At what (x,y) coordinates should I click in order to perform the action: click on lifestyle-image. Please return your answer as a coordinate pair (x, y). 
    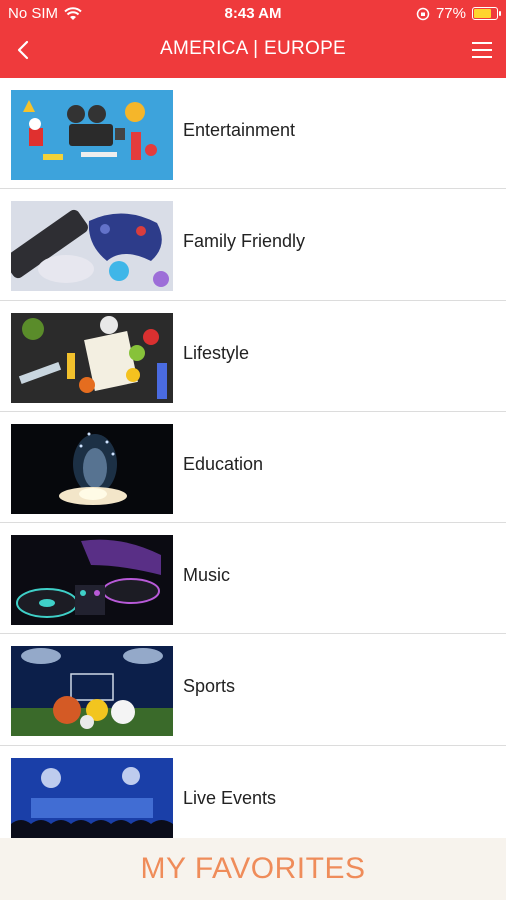
    Looking at the image, I should click on (92, 357).